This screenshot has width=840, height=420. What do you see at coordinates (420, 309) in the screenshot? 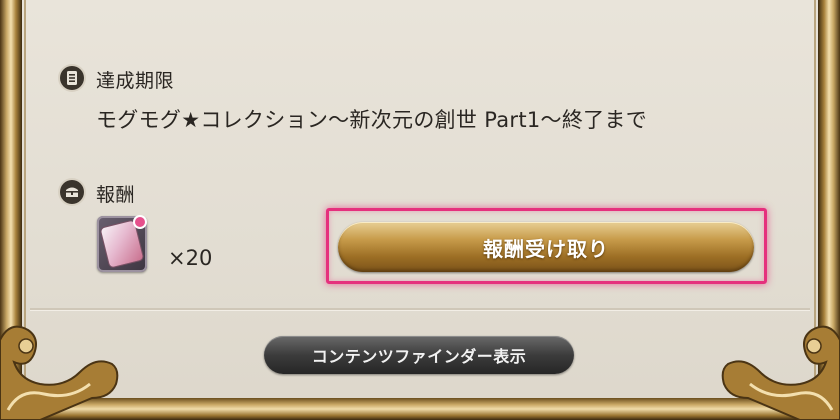
I see `section-divider` at bounding box center [420, 309].